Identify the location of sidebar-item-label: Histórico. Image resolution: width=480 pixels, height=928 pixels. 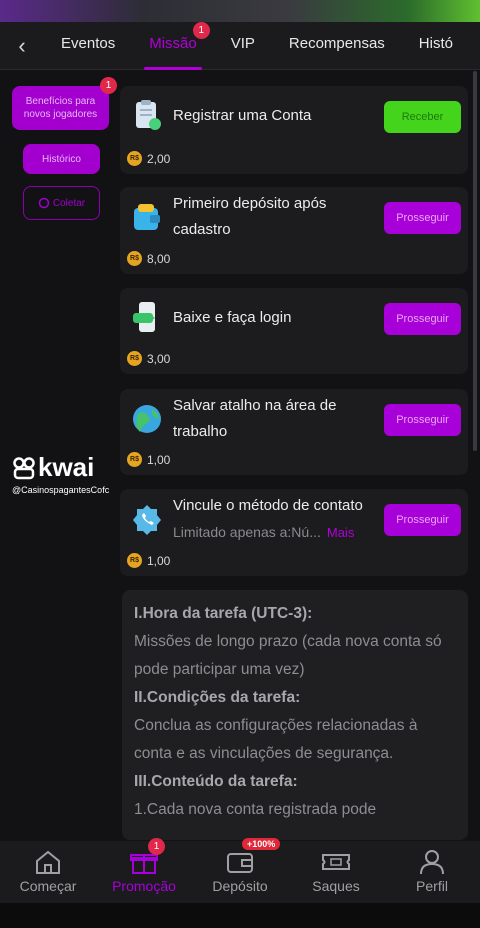
(61, 159).